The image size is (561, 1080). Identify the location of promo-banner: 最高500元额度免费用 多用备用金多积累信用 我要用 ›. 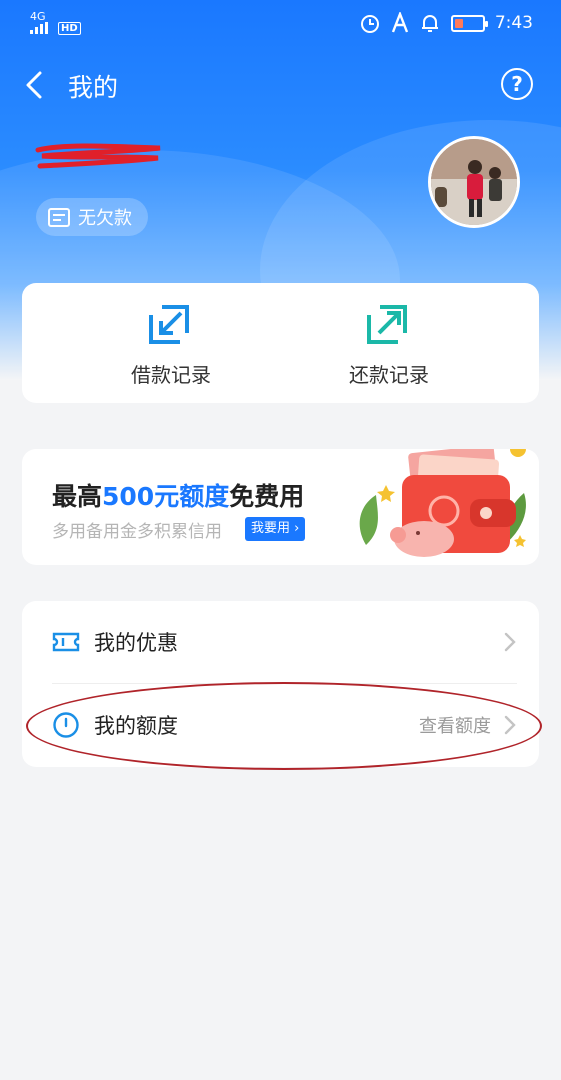
(280, 507).